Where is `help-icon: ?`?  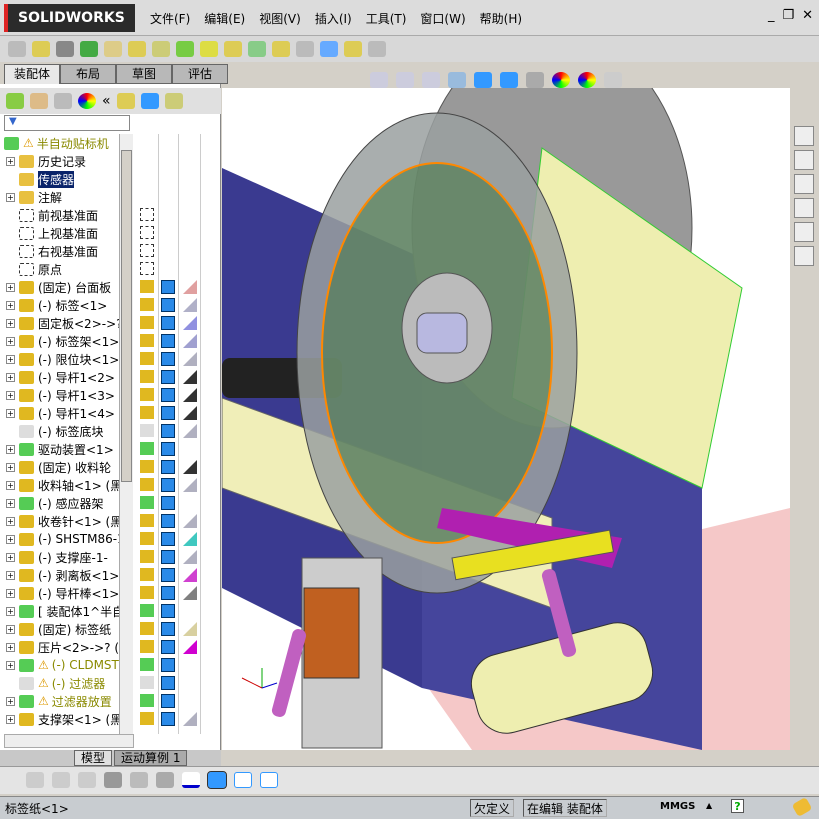 help-icon: ? is located at coordinates (737, 806).